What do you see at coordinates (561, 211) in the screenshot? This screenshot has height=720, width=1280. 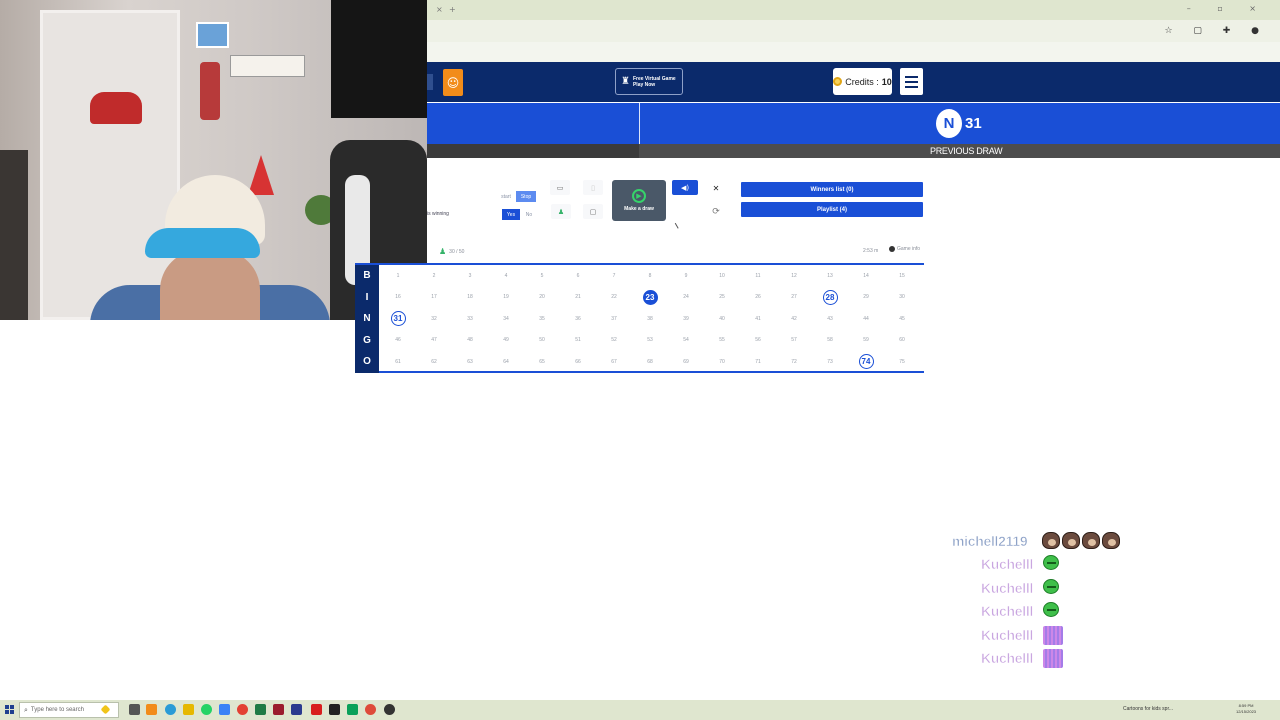 I see `person-icon: ♟` at bounding box center [561, 211].